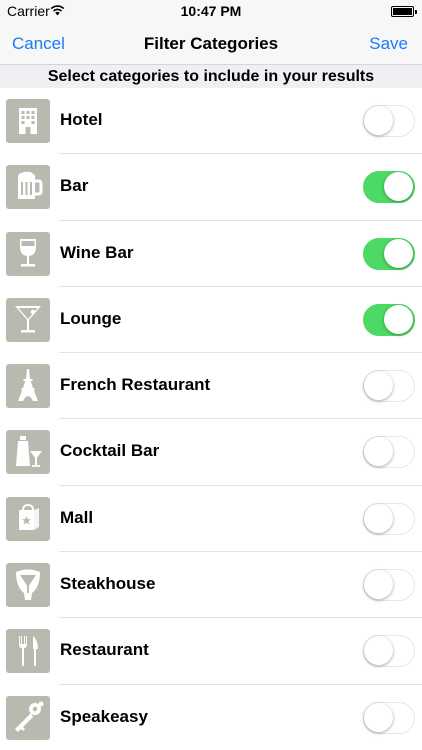 This screenshot has height=750, width=422. Describe the element at coordinates (110, 451) in the screenshot. I see `category-label: Cocktail Bar` at that location.